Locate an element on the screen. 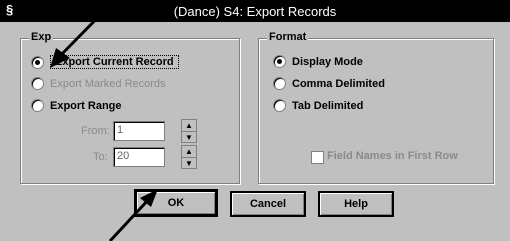  export-range-radio: Export Range is located at coordinates (76, 105).